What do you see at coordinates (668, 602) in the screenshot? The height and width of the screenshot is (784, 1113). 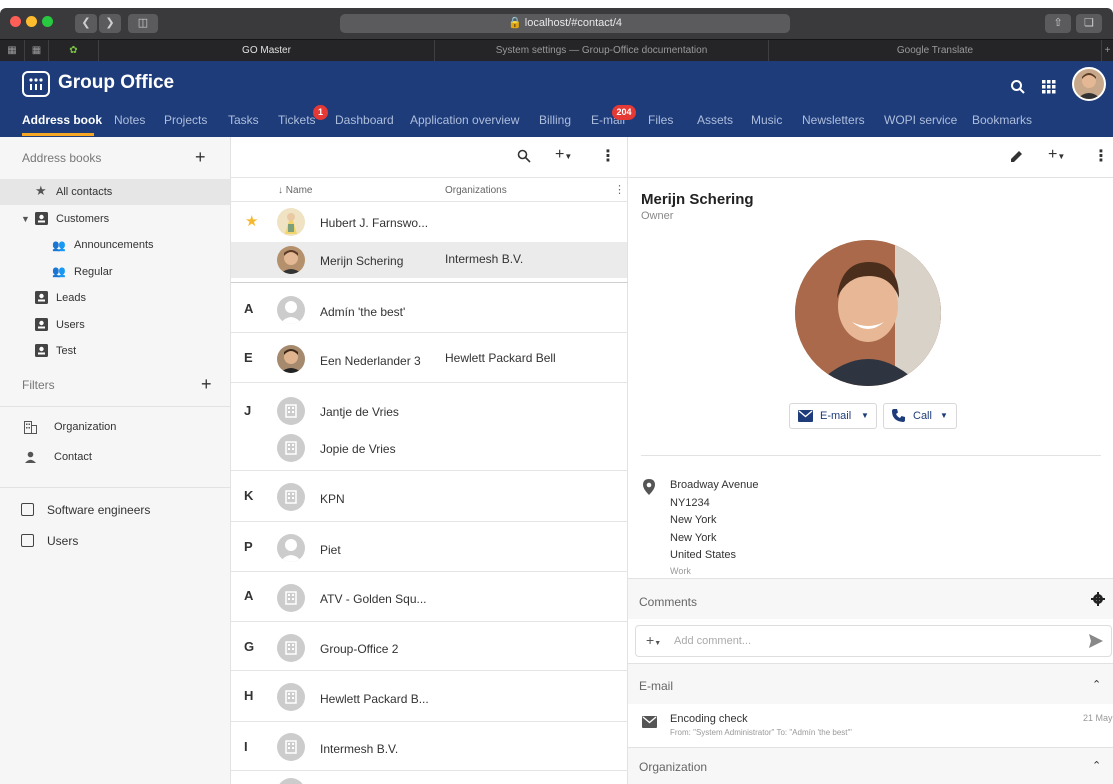 I see `comments-title: Comments` at bounding box center [668, 602].